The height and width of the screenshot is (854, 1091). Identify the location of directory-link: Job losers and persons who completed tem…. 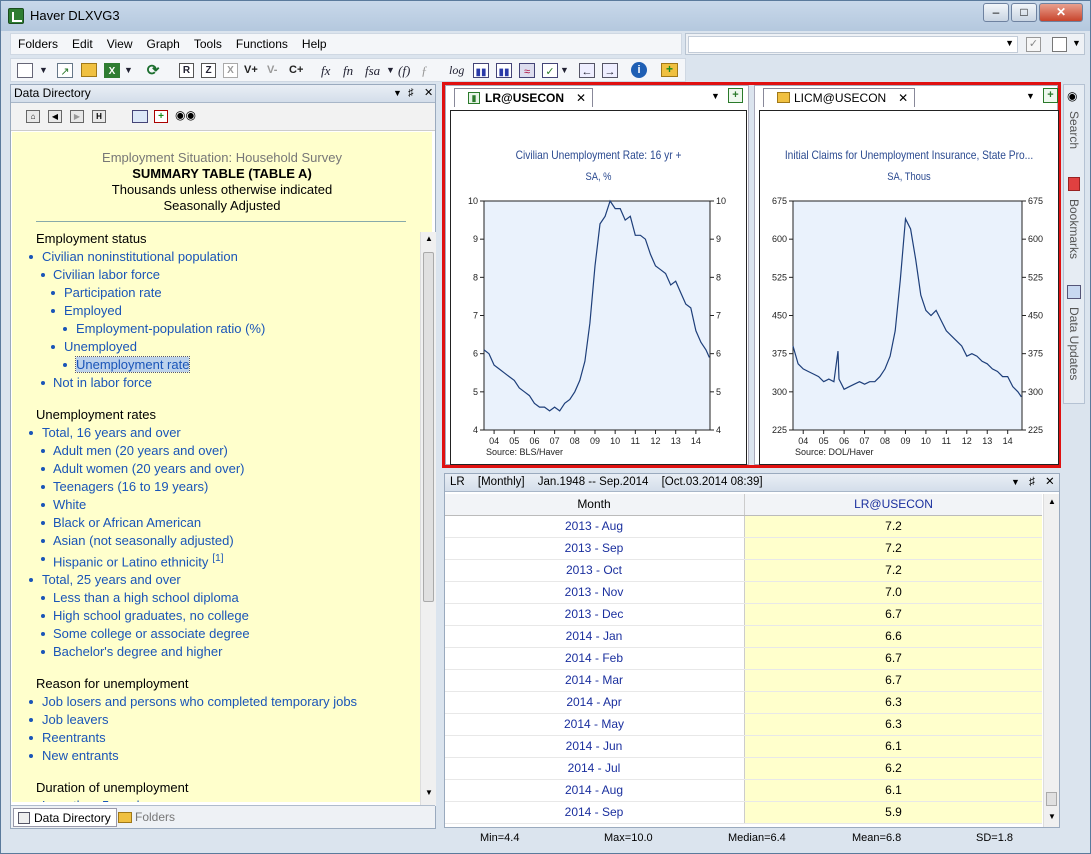
(222, 702).